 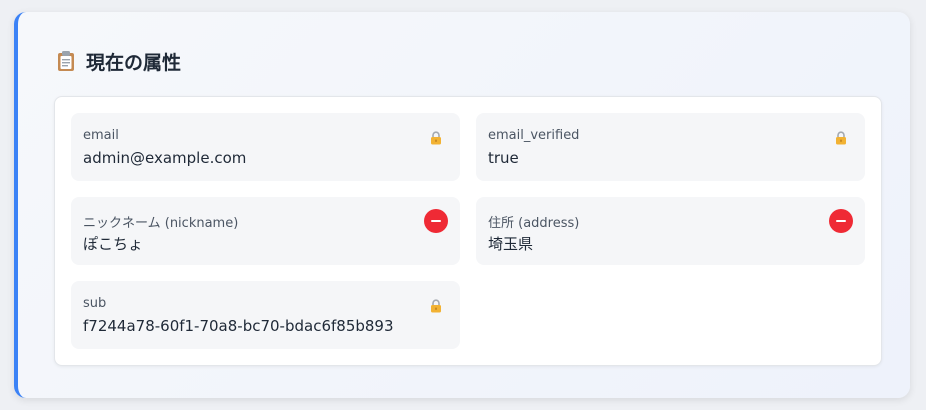 I want to click on attribute-value: ぽこちょ, so click(x=113, y=244).